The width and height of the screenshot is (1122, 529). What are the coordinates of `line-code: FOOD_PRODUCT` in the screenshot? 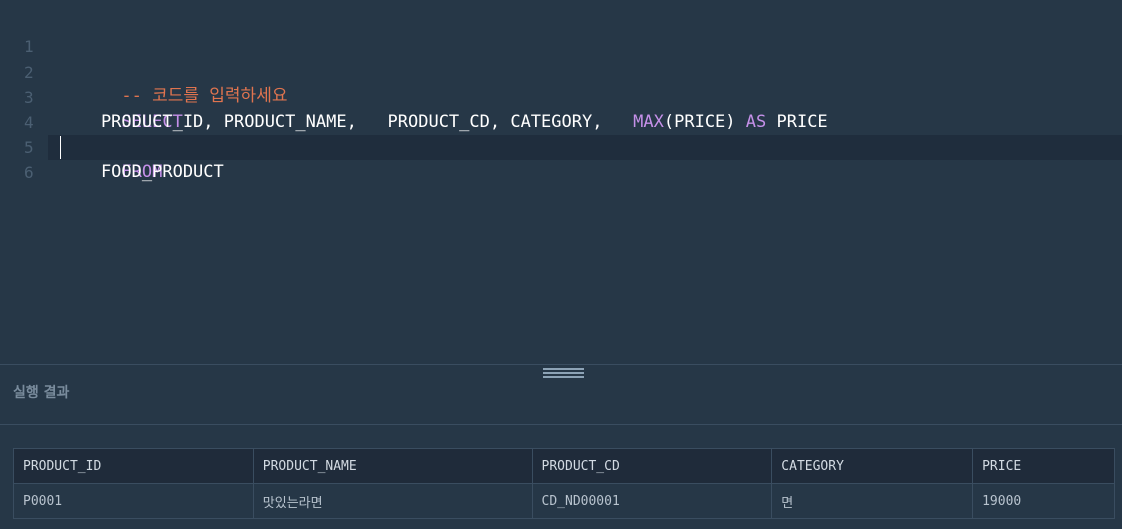 It's located at (142, 172).